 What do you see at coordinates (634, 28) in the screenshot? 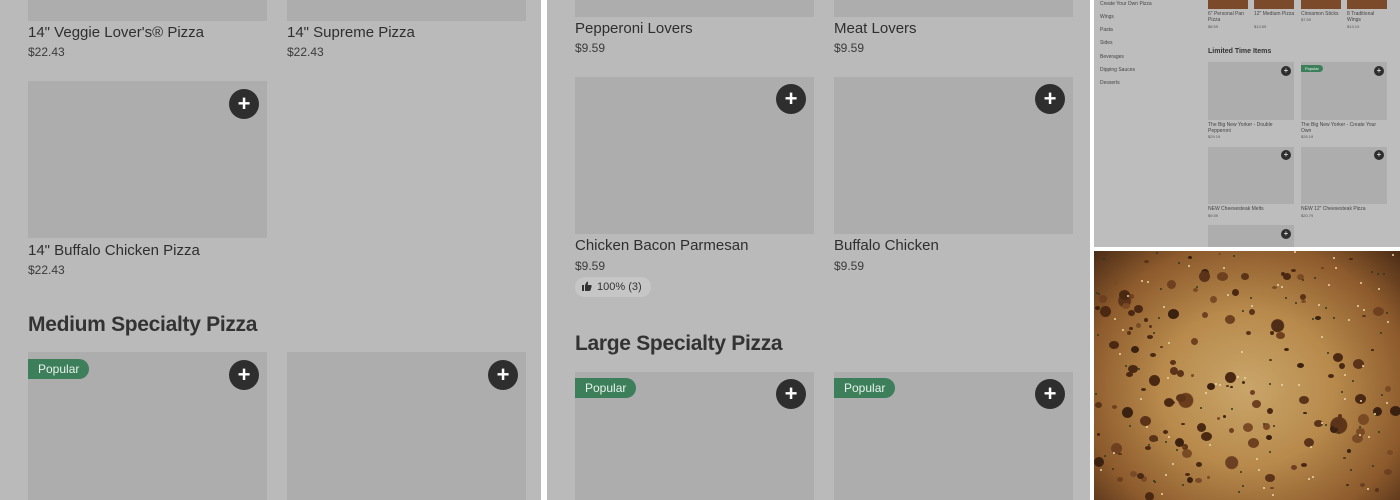
I see `item-name: Pepperoni Lovers` at bounding box center [634, 28].